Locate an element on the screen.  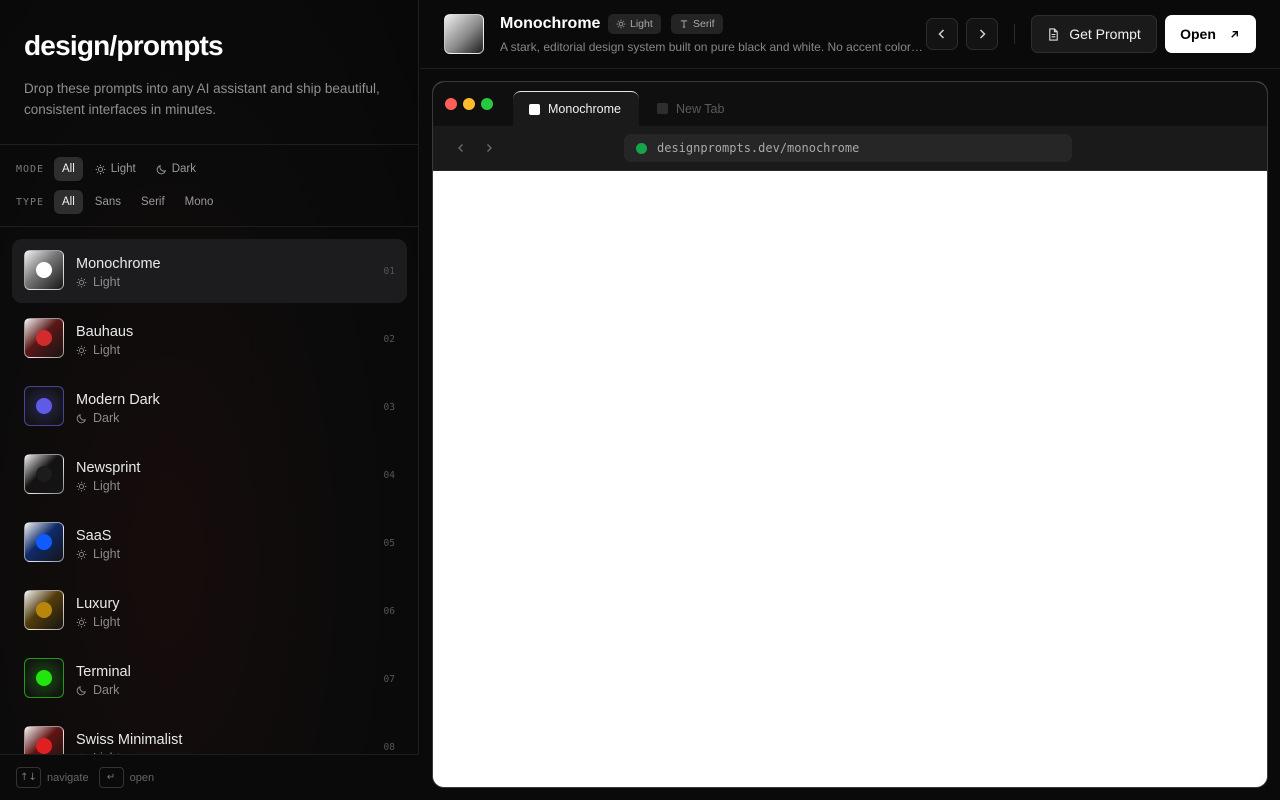
arrow-up-right-icon is located at coordinates (1234, 34).